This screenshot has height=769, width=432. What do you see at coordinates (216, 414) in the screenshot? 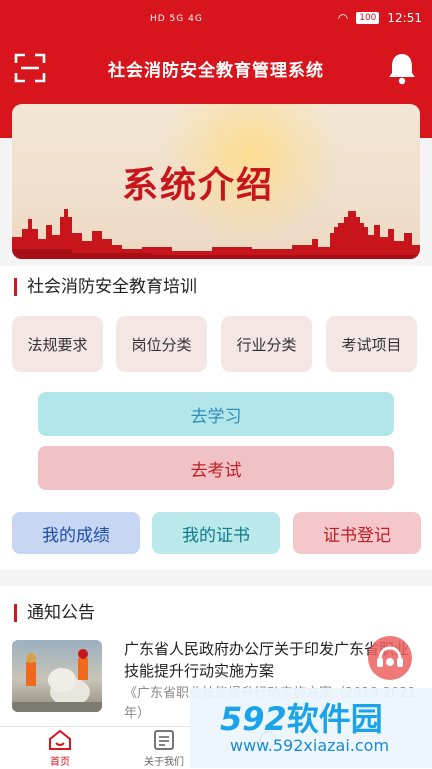
I see `go-study-button: 去学习` at bounding box center [216, 414].